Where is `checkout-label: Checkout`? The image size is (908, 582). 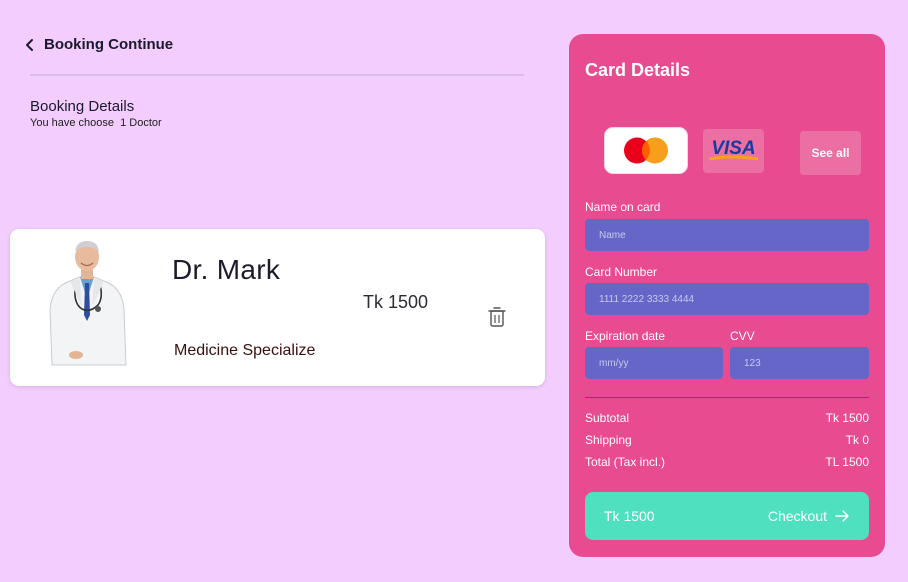 checkout-label: Checkout is located at coordinates (797, 516).